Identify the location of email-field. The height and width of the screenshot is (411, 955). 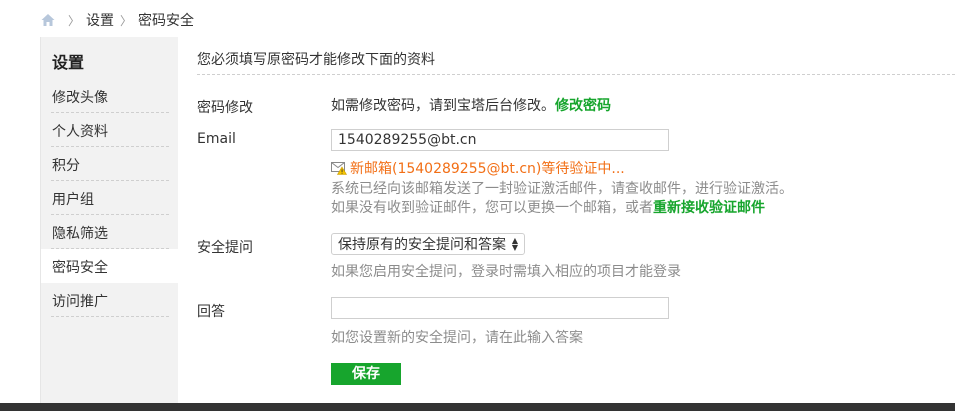
(500, 140).